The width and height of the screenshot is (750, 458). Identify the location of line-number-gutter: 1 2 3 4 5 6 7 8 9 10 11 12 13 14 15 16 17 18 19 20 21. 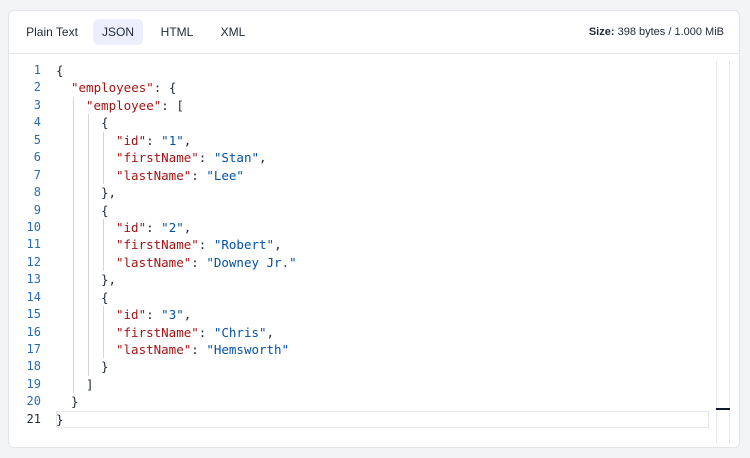
(25, 245).